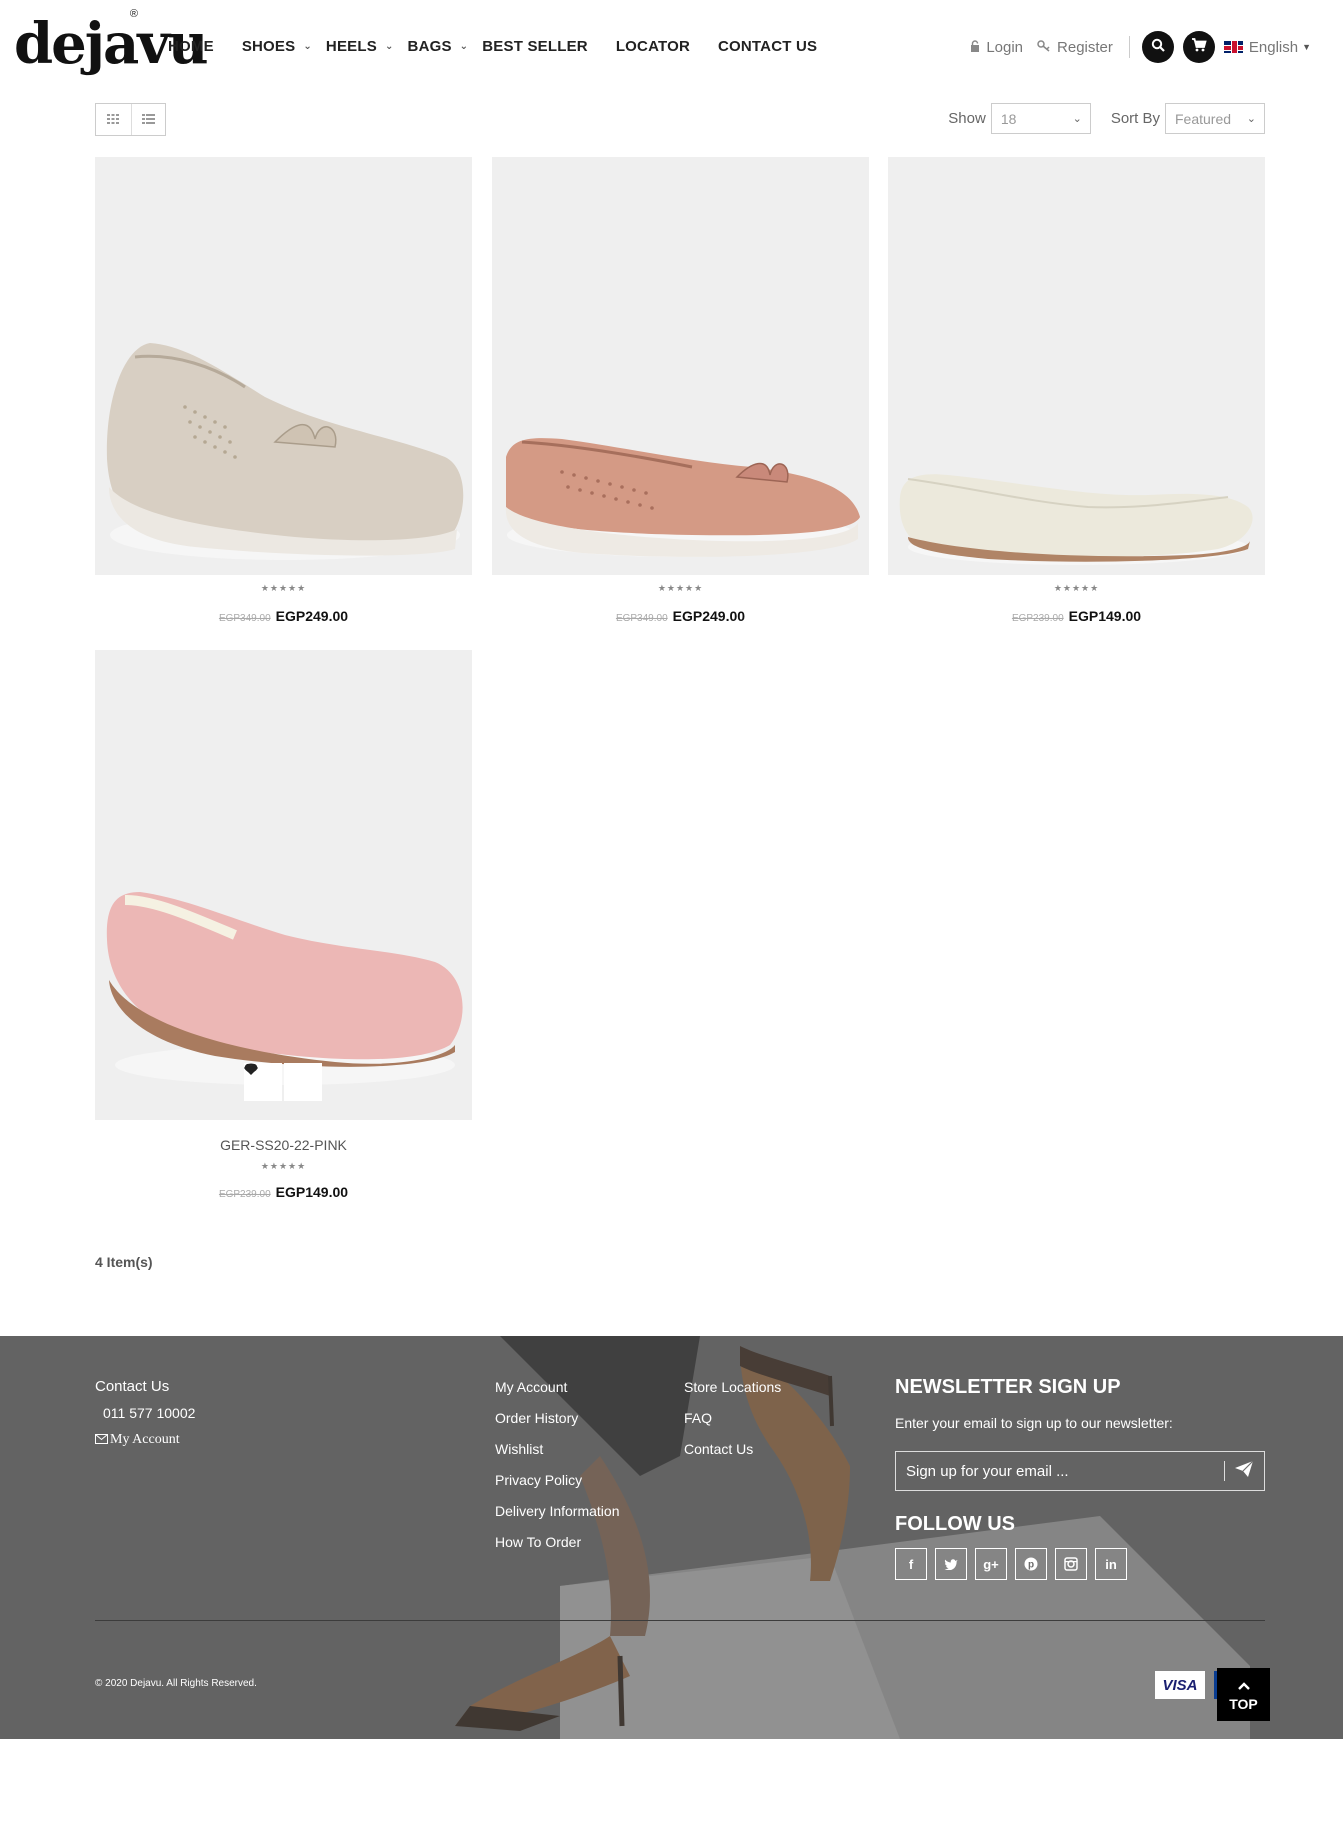  I want to click on footer-link-order-history: Order History, so click(557, 1419).